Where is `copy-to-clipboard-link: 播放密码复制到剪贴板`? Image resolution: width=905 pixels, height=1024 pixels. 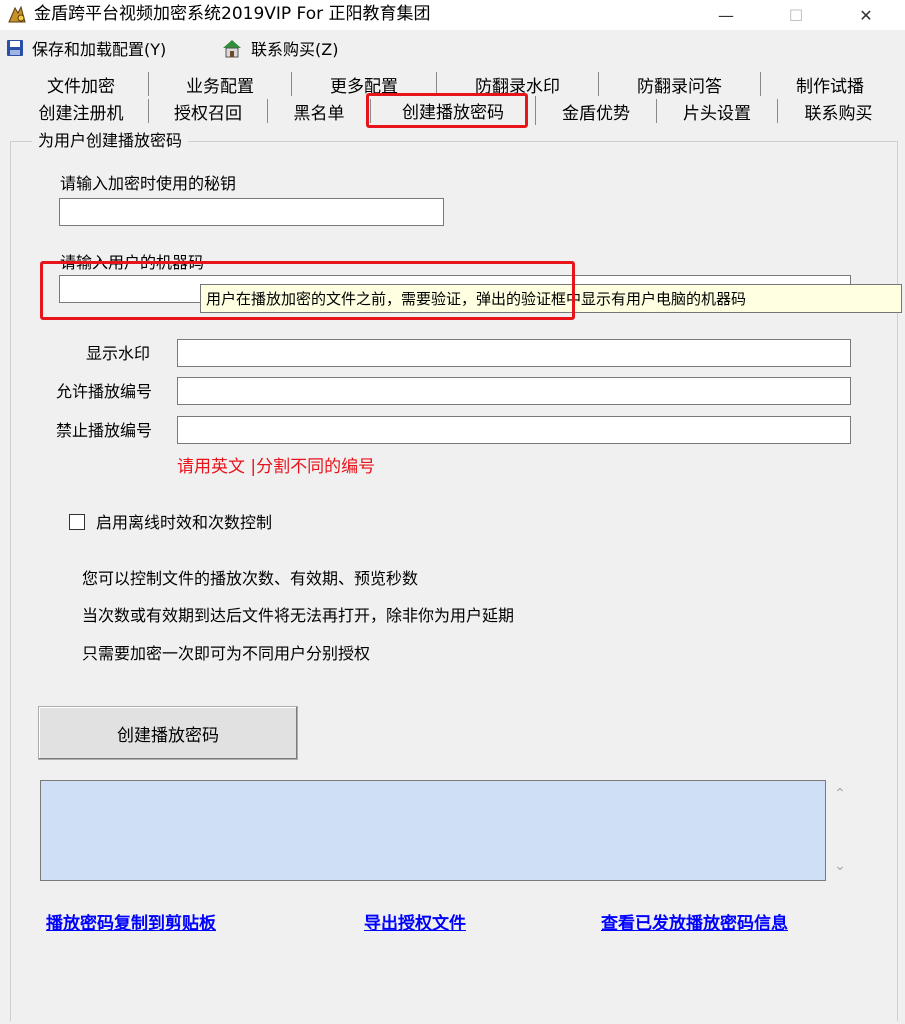
copy-to-clipboard-link: 播放密码复制到剪贴板 is located at coordinates (131, 921).